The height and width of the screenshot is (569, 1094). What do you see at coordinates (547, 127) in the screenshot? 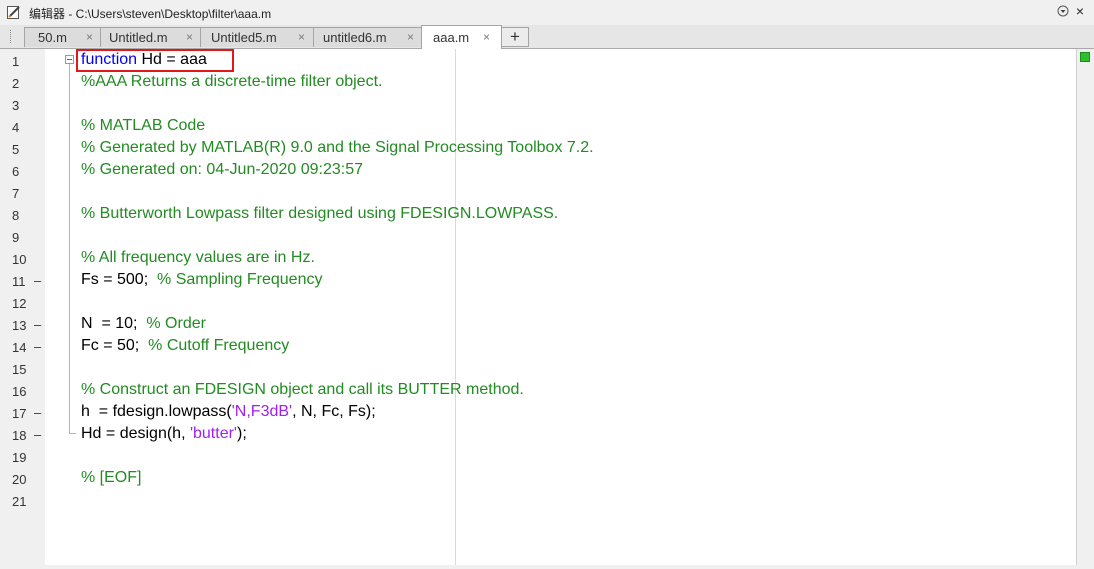
I see `code-line: 4 % MATLAB Code` at bounding box center [547, 127].